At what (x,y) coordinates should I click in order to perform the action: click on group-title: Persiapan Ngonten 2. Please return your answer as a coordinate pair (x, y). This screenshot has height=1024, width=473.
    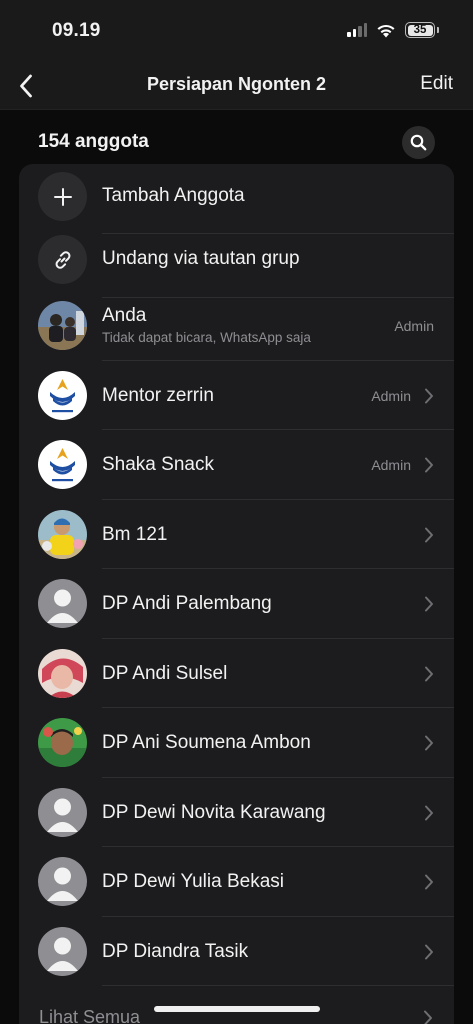
    Looking at the image, I should click on (236, 84).